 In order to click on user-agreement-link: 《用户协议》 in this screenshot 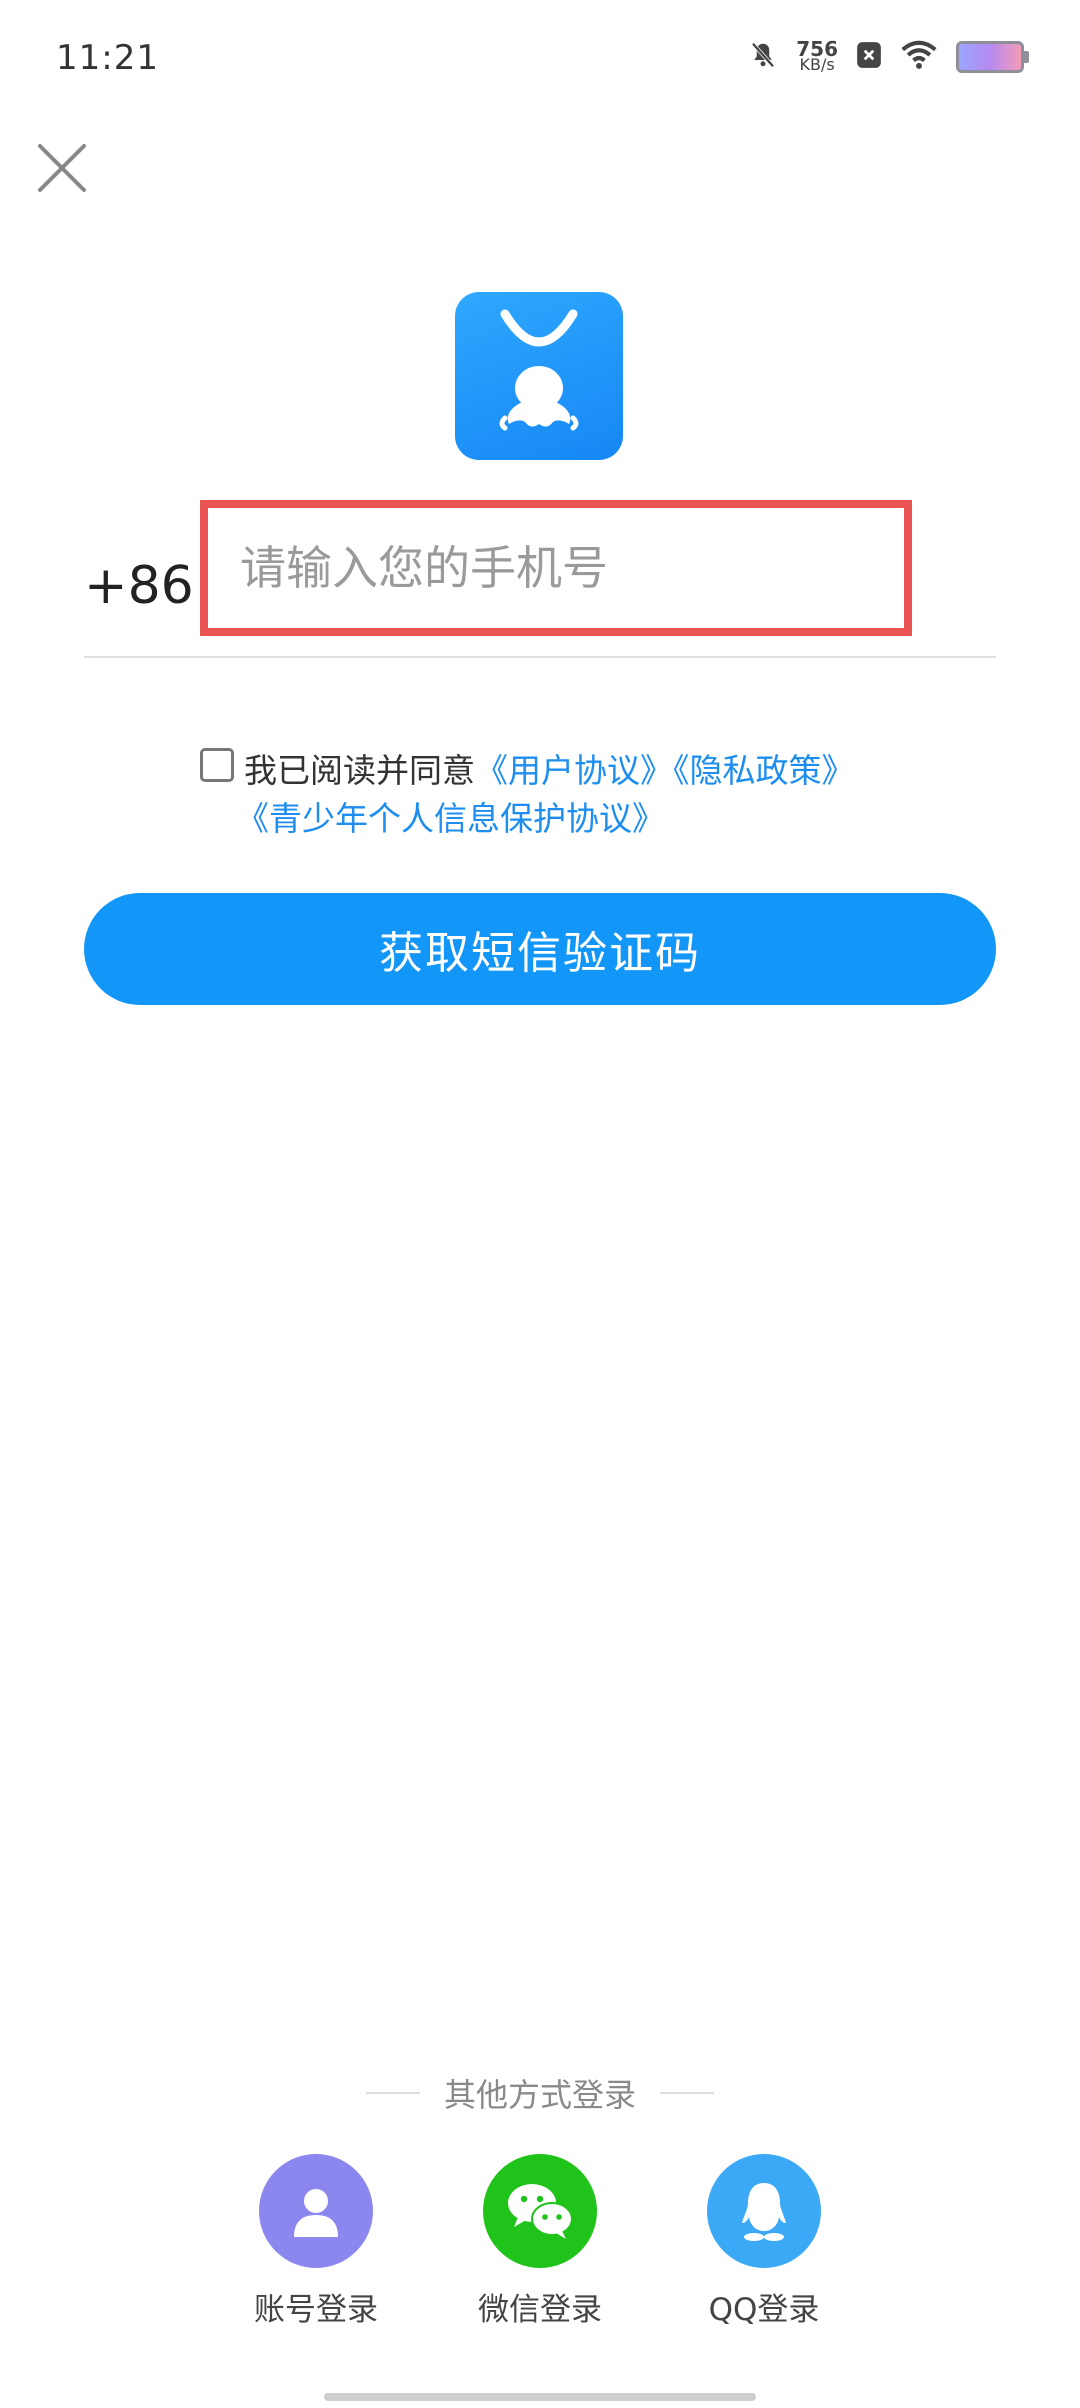, I will do `click(574, 770)`.